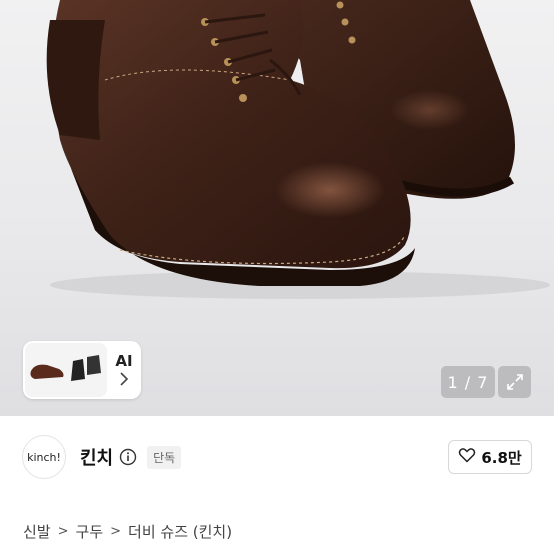 Image resolution: width=554 pixels, height=554 pixels. I want to click on image-counter: 1 / 7, so click(468, 382).